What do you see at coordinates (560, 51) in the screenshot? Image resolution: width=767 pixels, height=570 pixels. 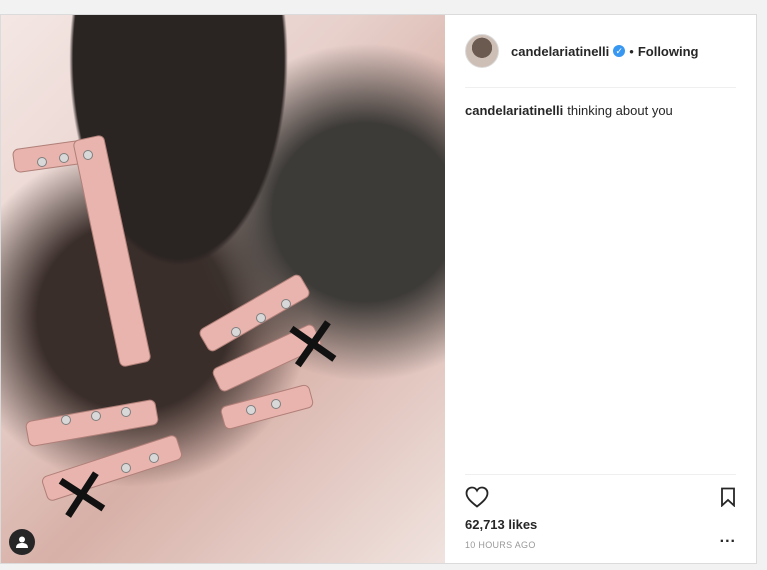 I see `username-link: candelariatinelli` at bounding box center [560, 51].